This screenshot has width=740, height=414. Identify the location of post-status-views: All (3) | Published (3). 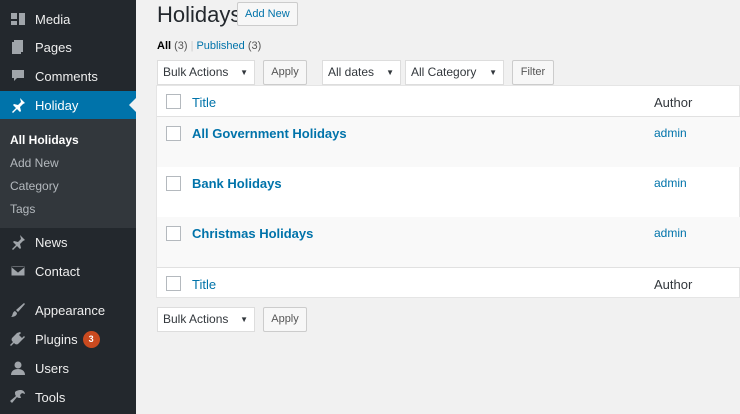
(209, 46).